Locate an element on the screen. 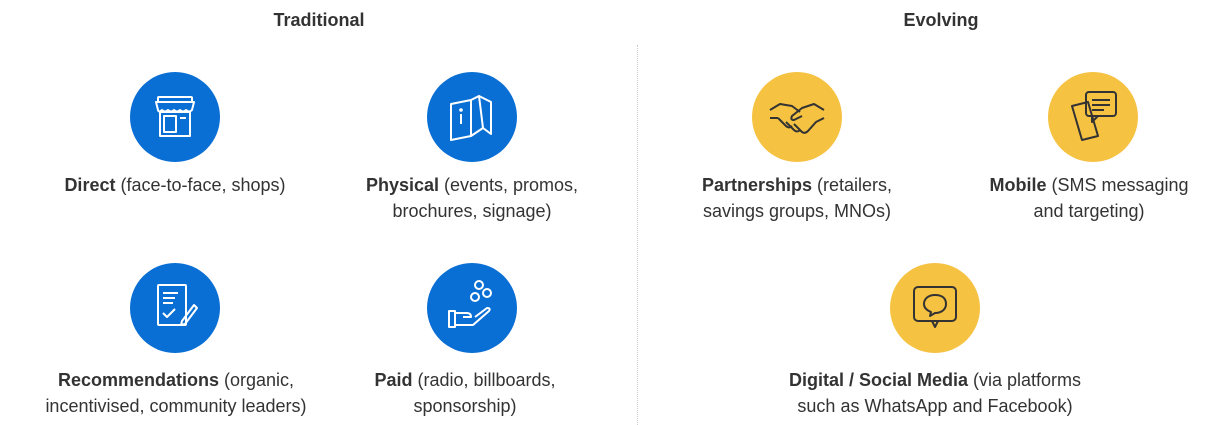 Image resolution: width=1221 pixels, height=425 pixels. direct-caption: Direct (face-to-face, shops) is located at coordinates (175, 185).